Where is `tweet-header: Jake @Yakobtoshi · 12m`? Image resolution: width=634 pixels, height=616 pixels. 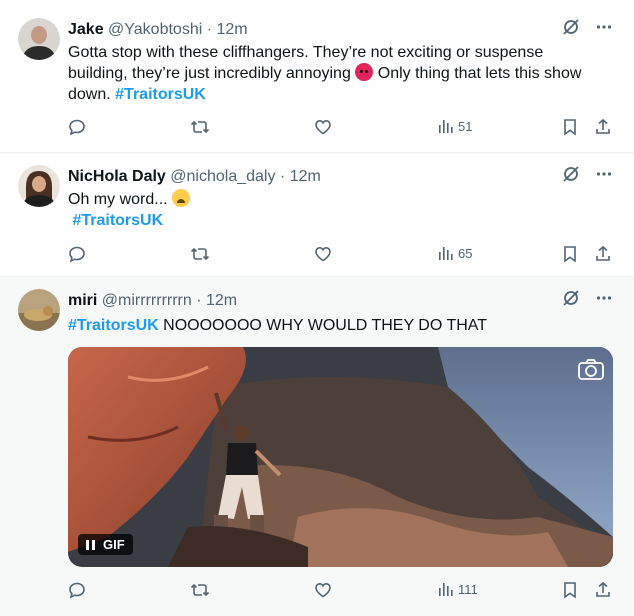
tweet-header: Jake @Yakobtoshi · 12m is located at coordinates (158, 30).